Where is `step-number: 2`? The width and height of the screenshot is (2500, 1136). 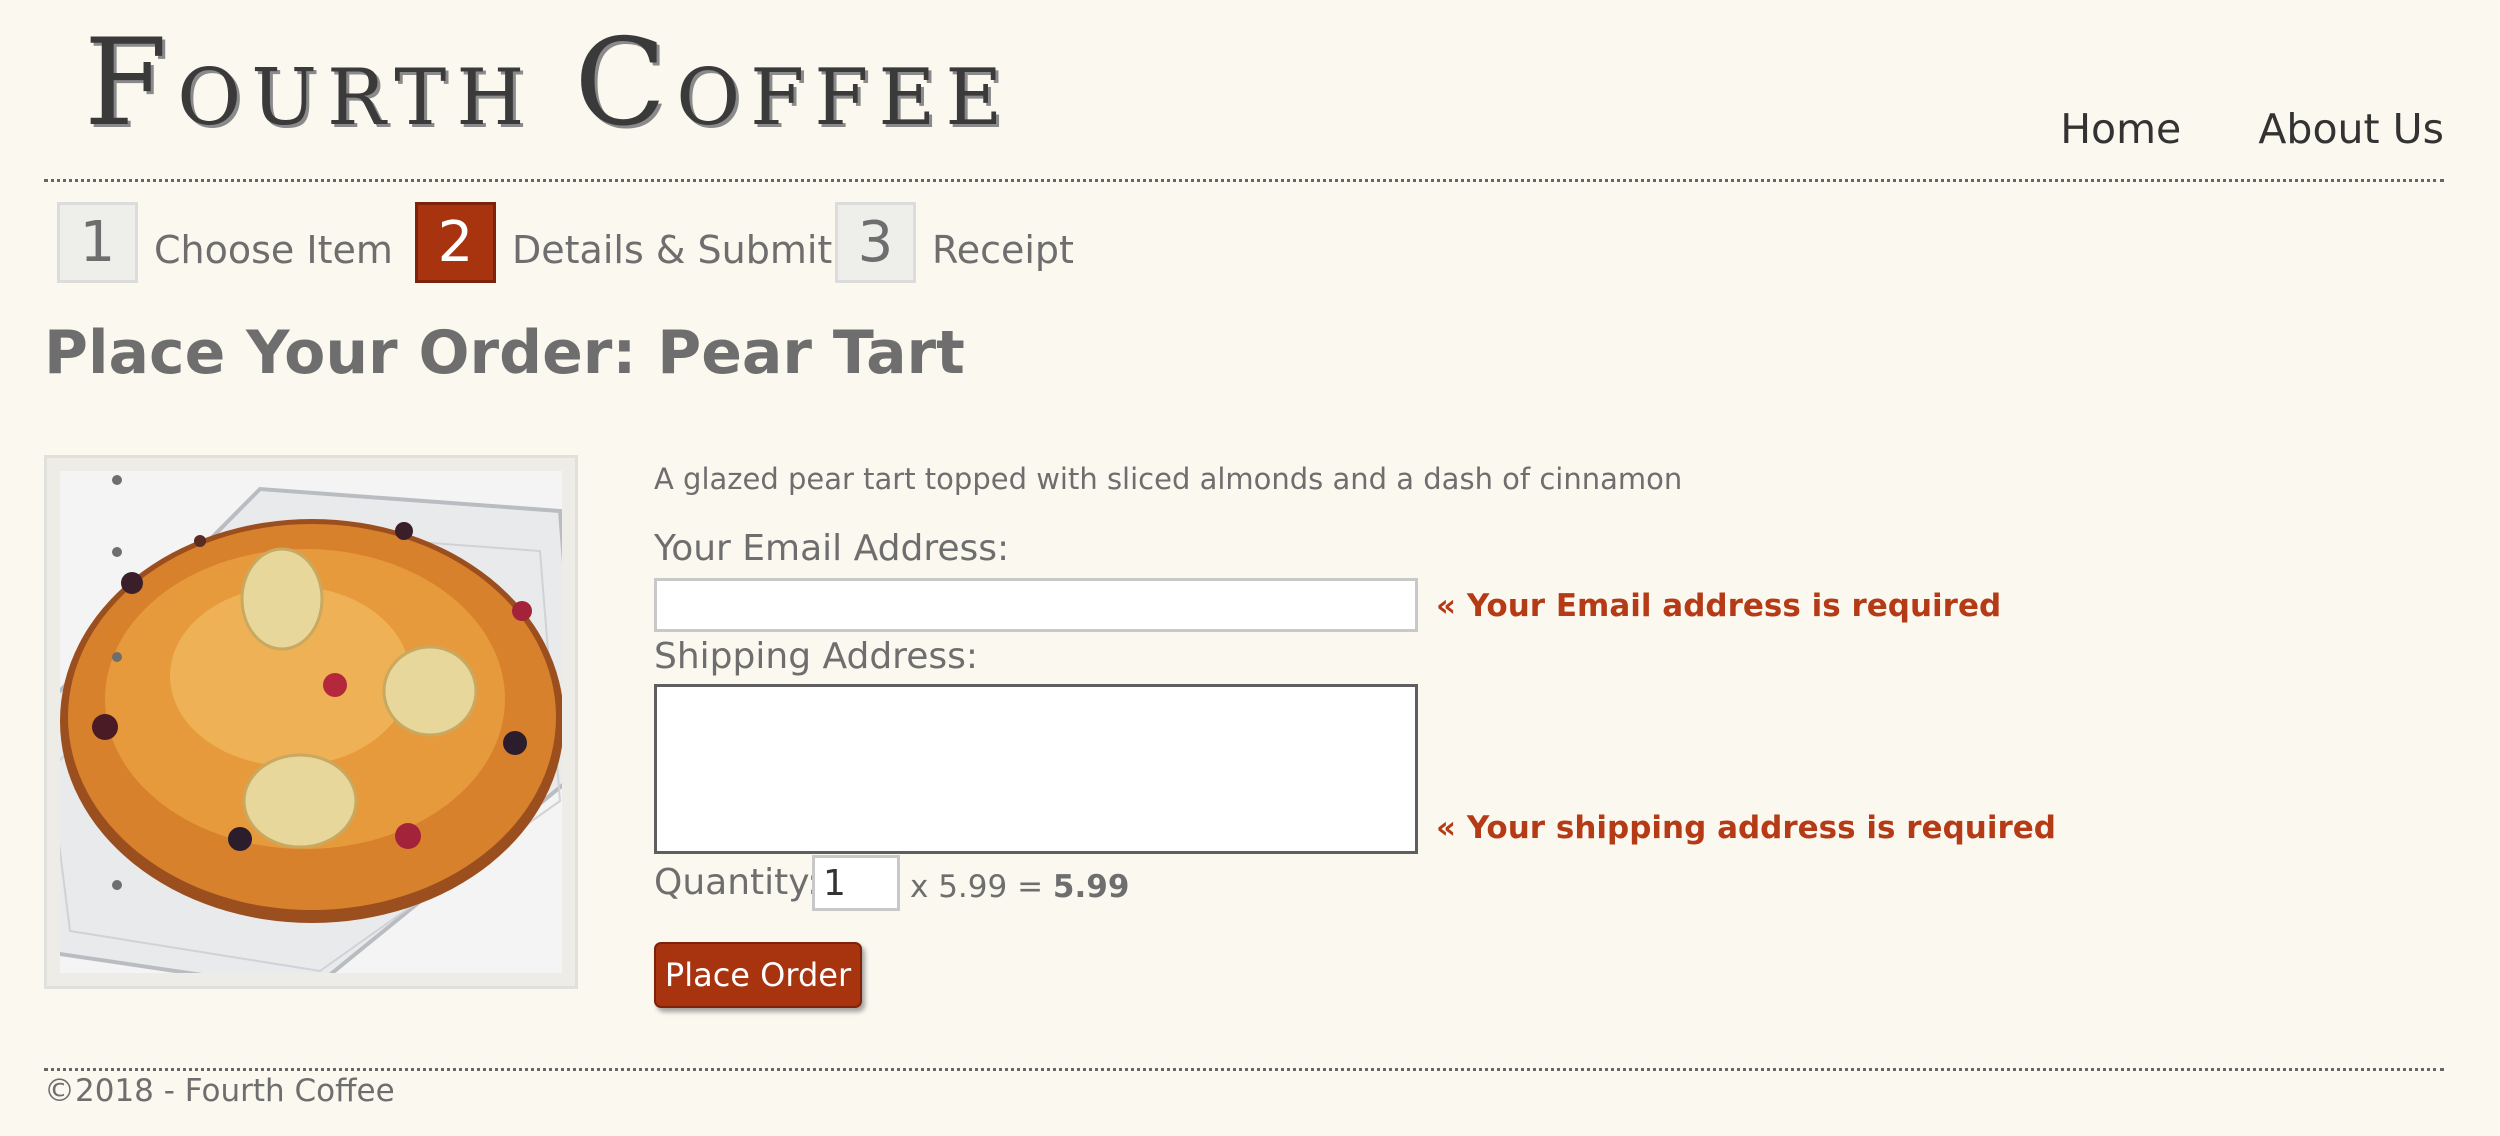
step-number: 2 is located at coordinates (455, 242).